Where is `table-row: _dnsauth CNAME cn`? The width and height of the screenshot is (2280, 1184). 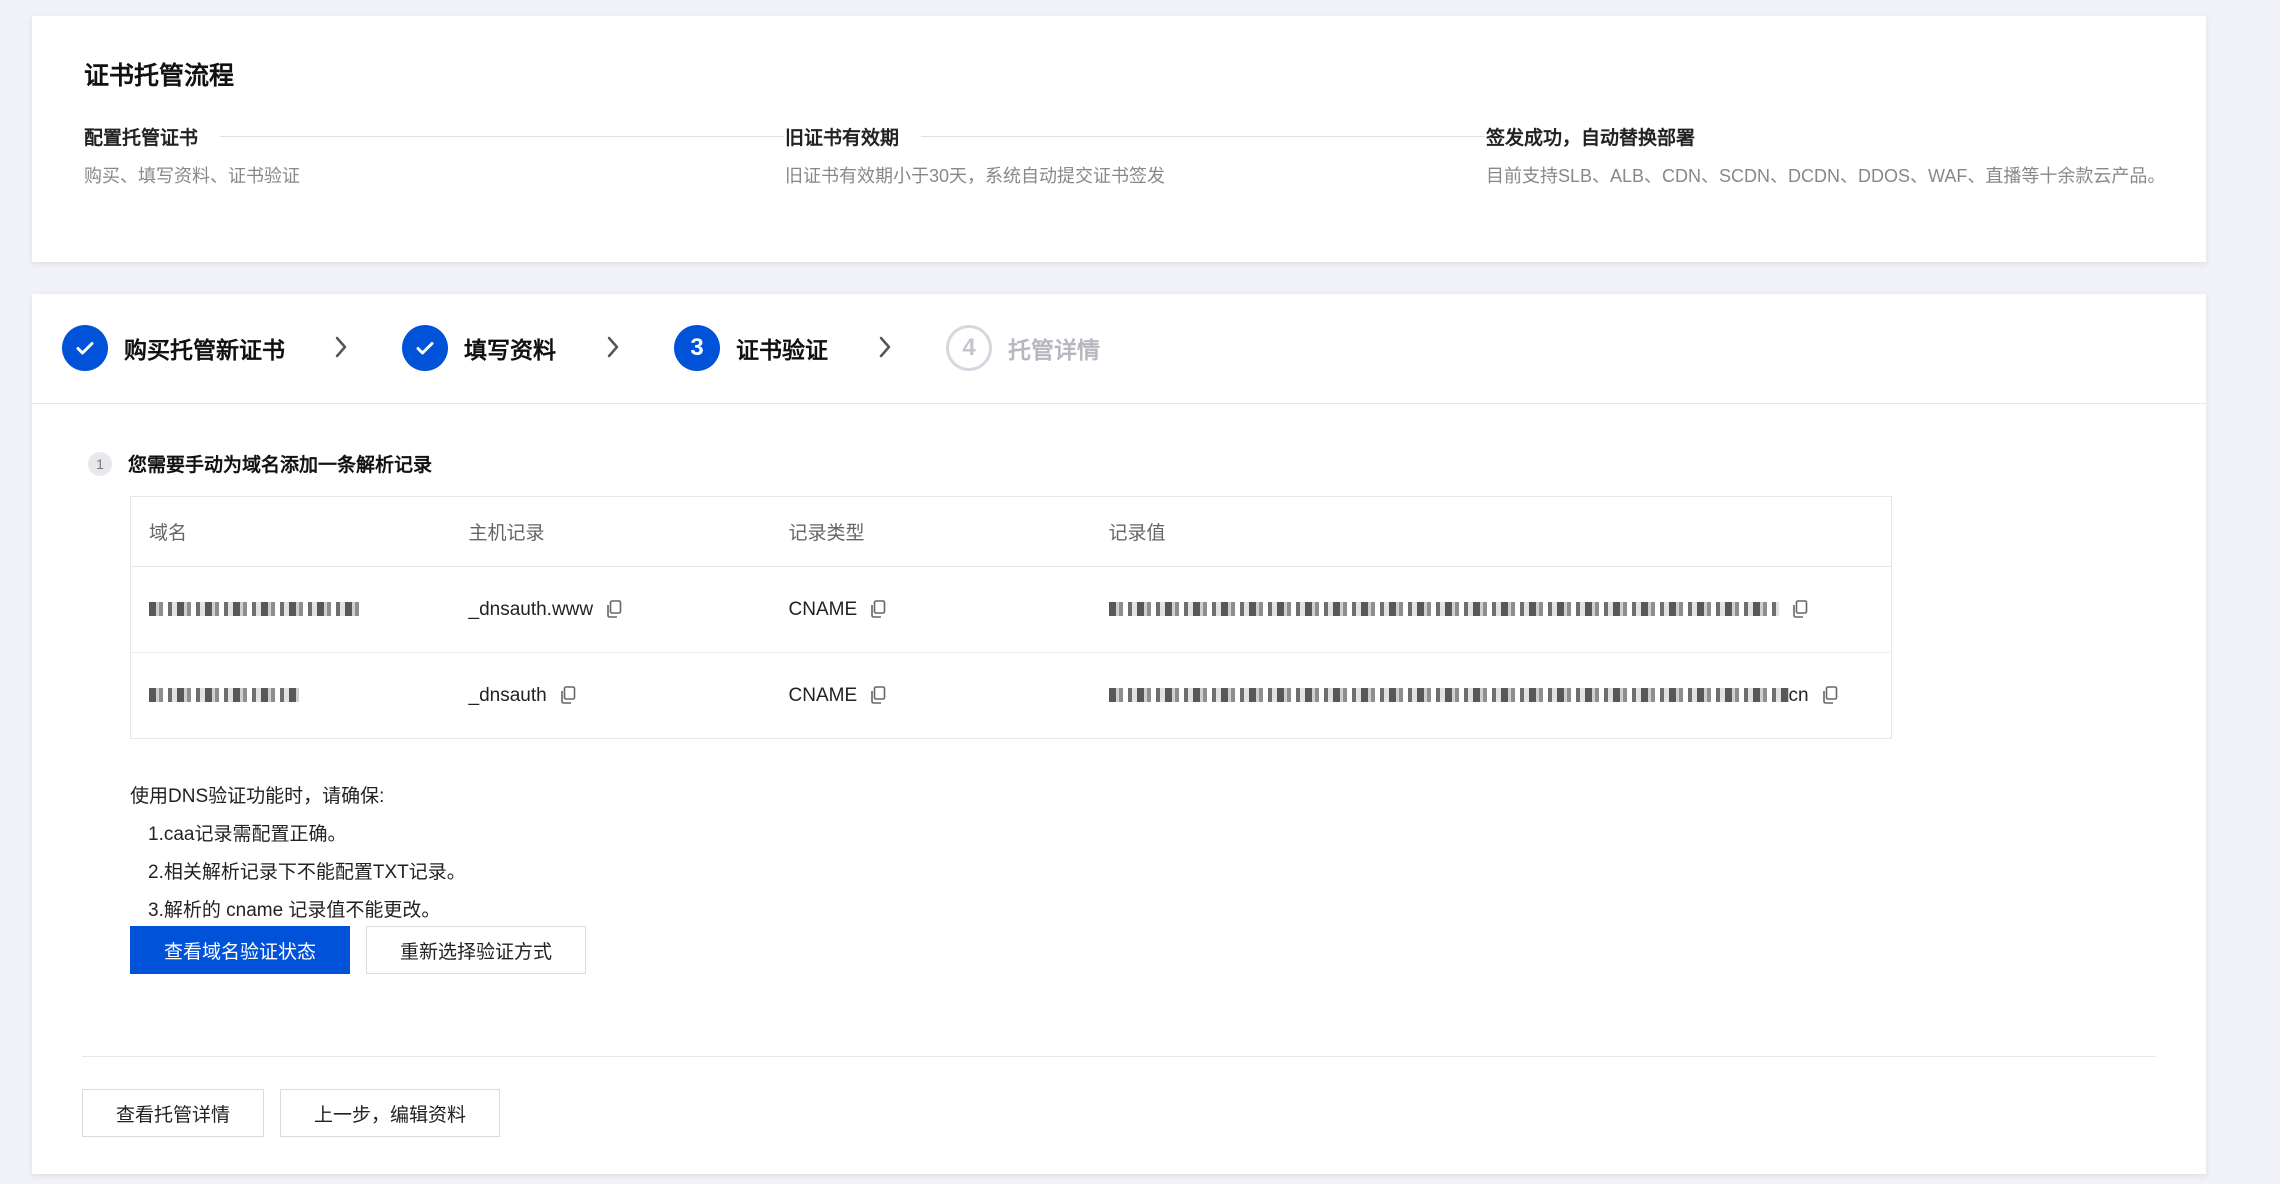 table-row: _dnsauth CNAME cn is located at coordinates (1011, 696).